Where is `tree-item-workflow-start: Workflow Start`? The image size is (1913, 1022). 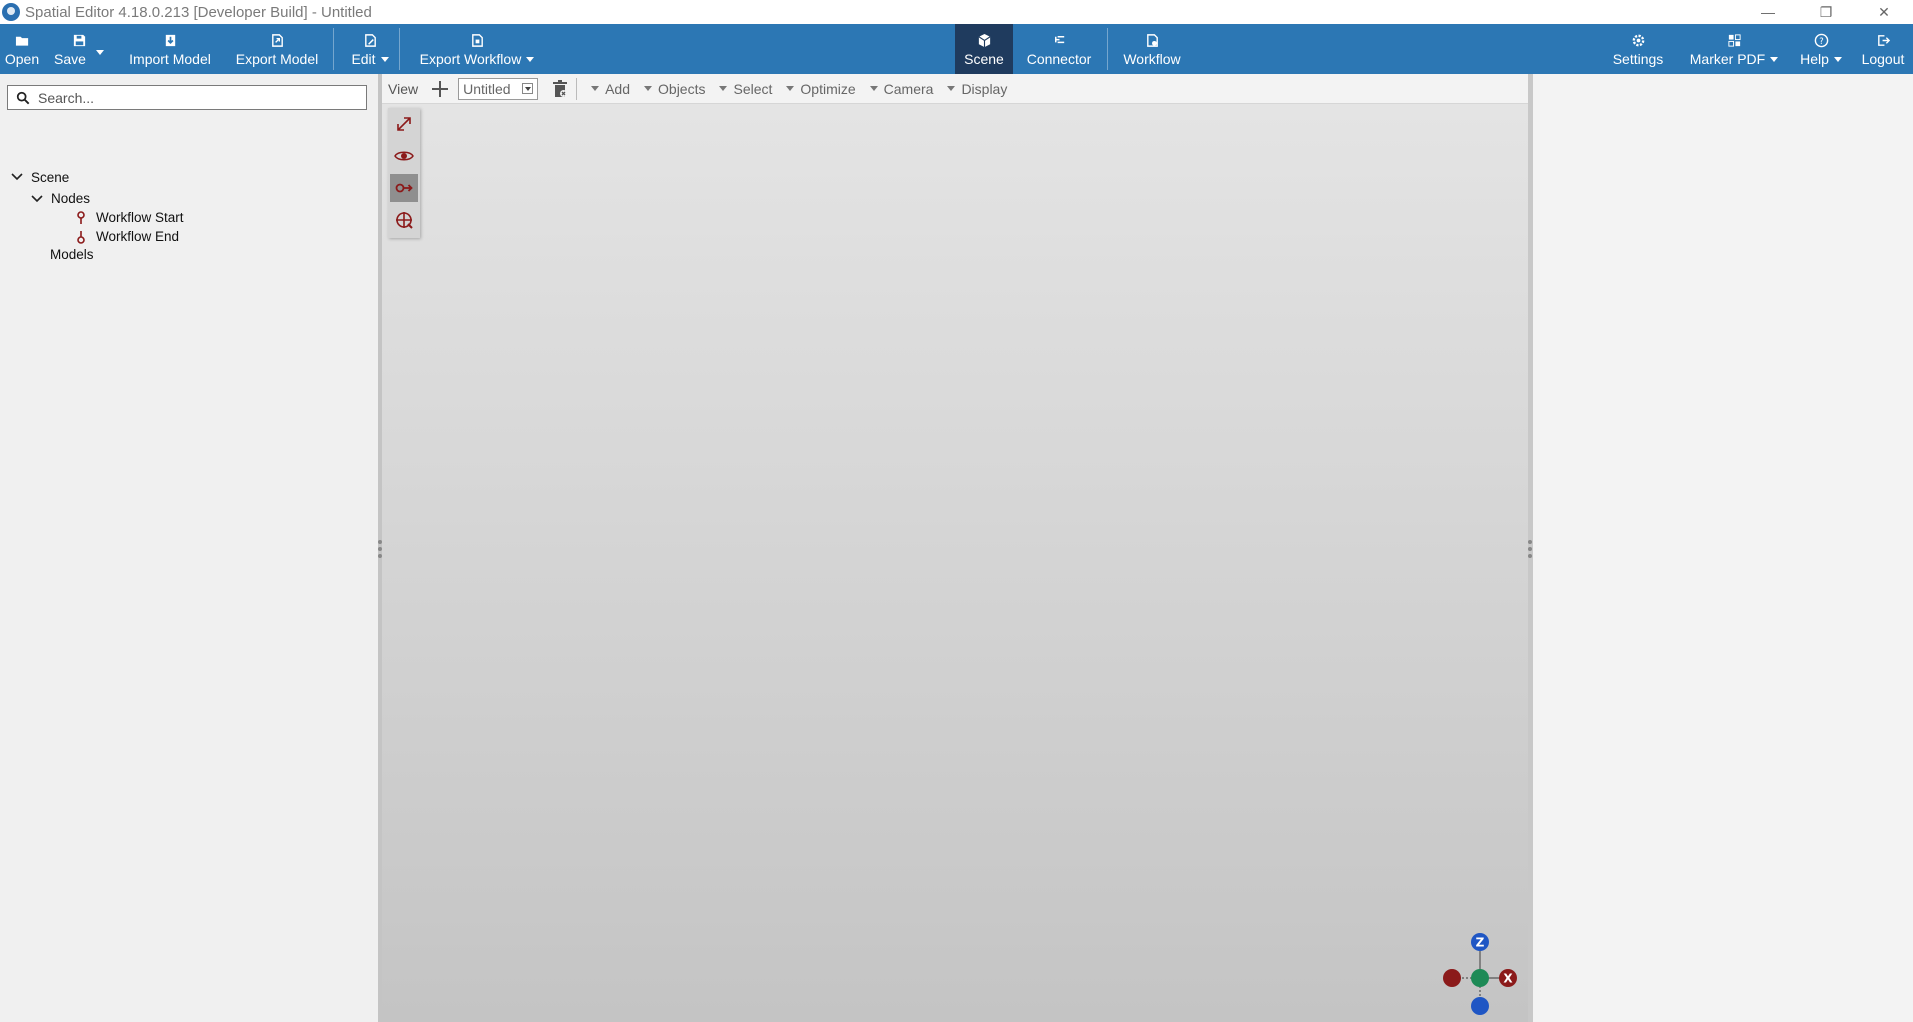
tree-item-workflow-start: Workflow Start is located at coordinates (130, 217).